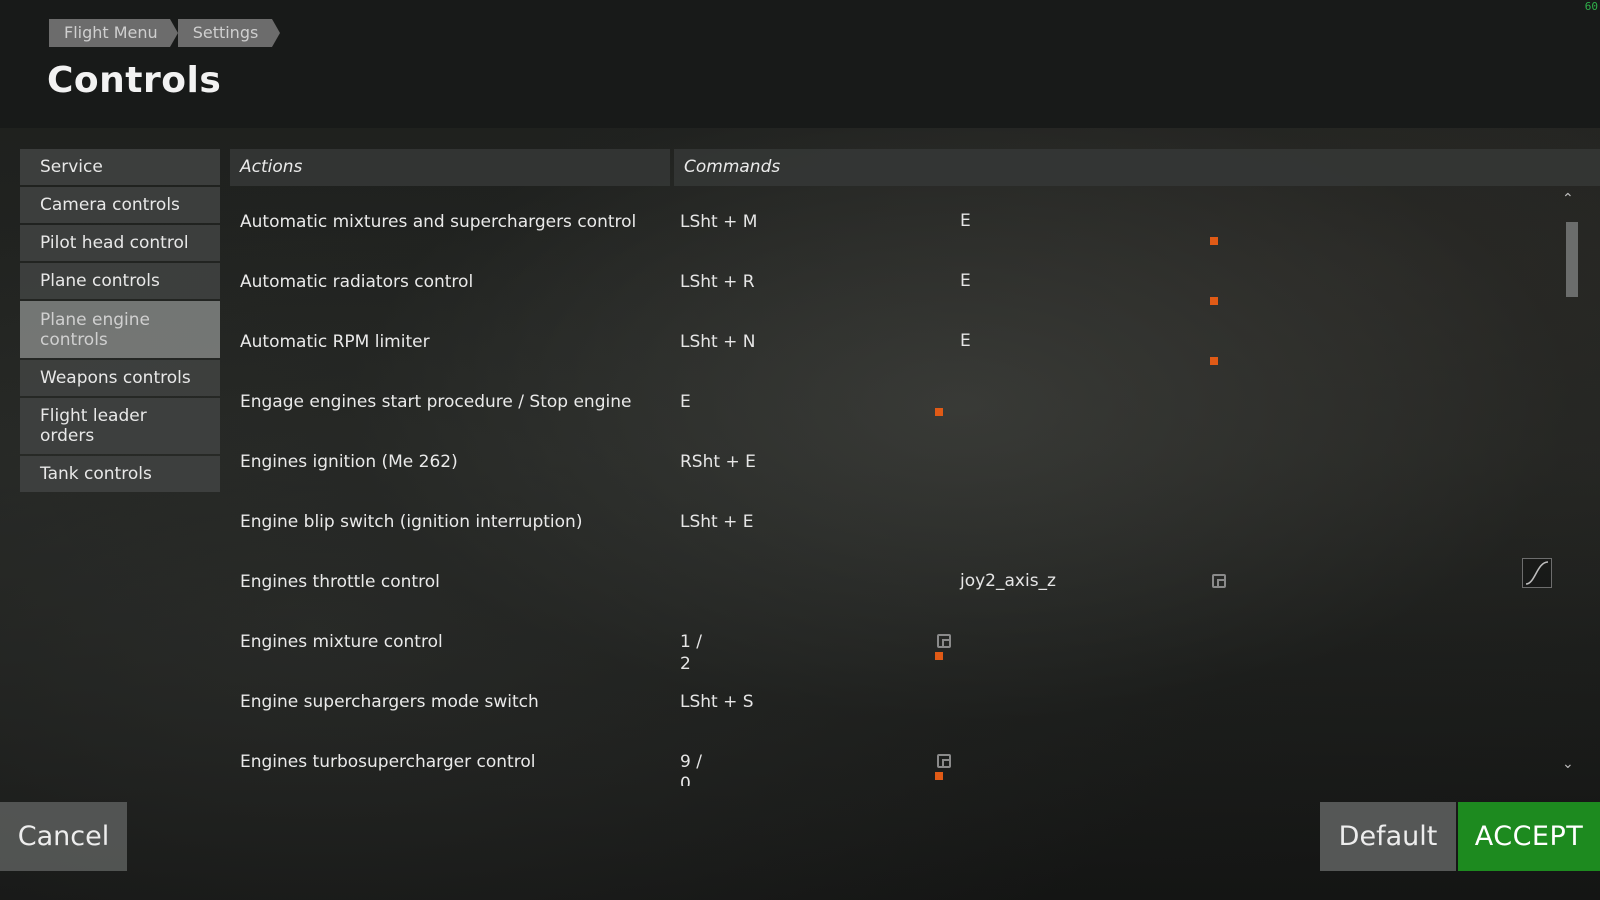 The width and height of the screenshot is (1600, 900). I want to click on primary-command: LSht + N, so click(717, 342).